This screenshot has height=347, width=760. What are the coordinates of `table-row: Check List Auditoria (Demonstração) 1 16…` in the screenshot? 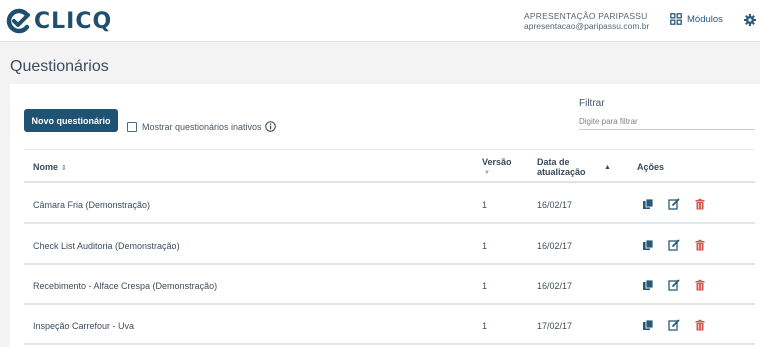 It's located at (389, 245).